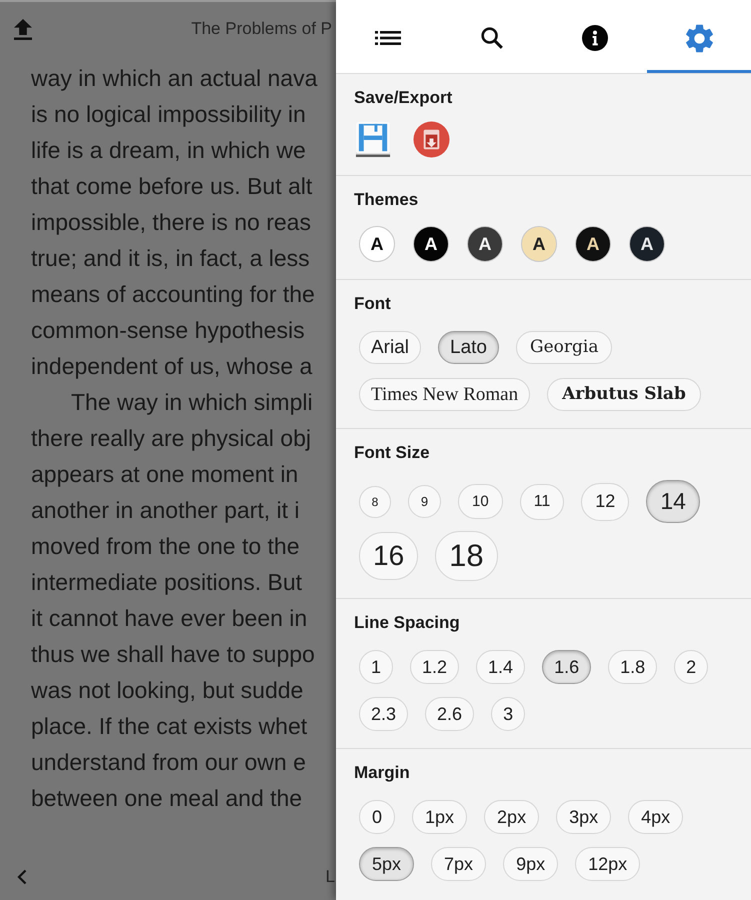 The width and height of the screenshot is (751, 900). Describe the element at coordinates (386, 864) in the screenshot. I see `margin-option: 5px` at that location.